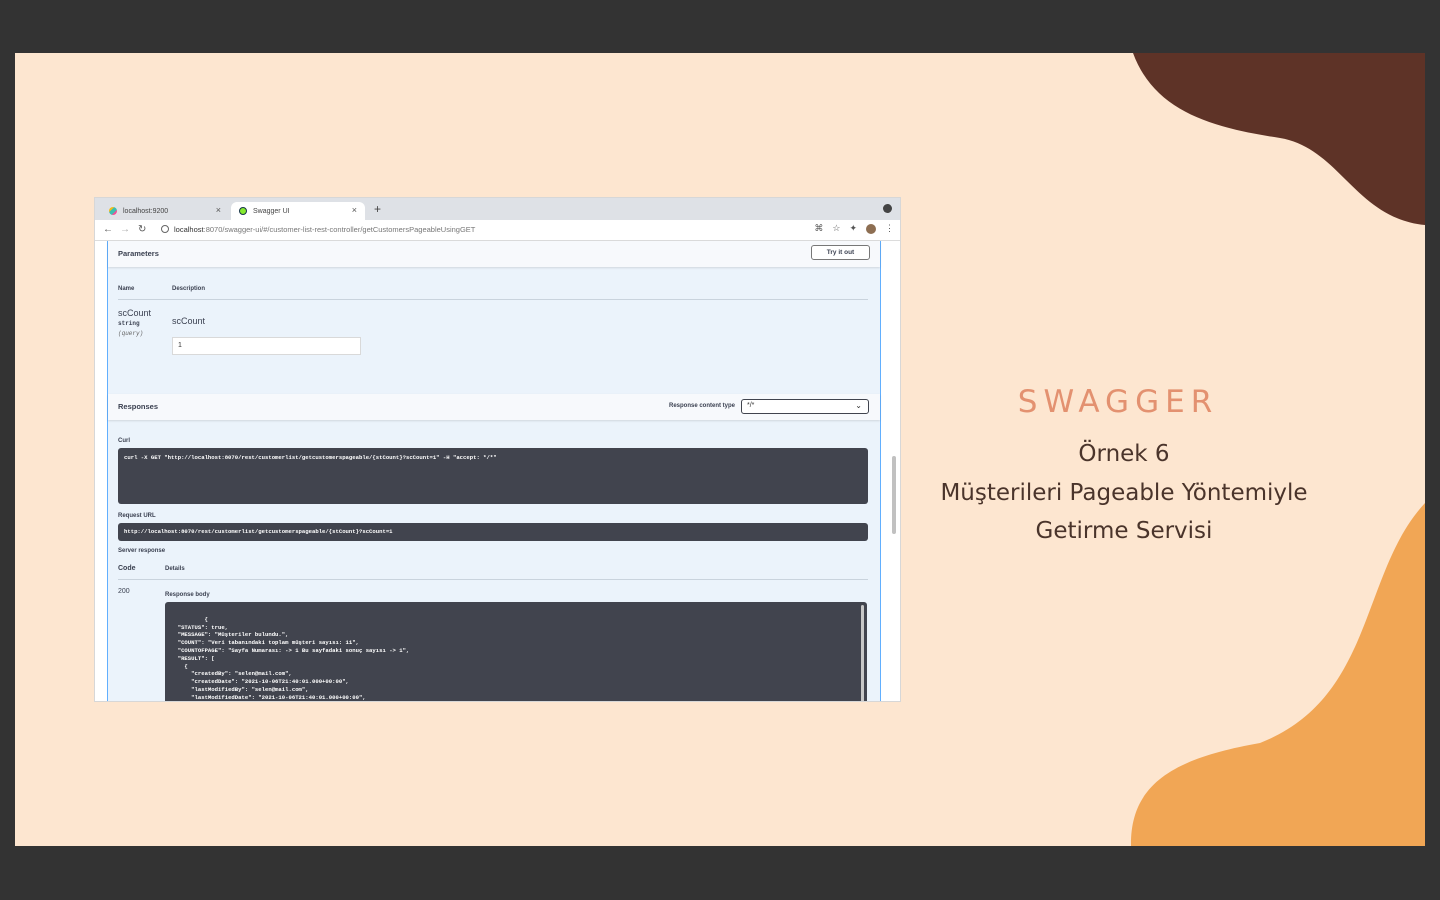  What do you see at coordinates (1124, 454) in the screenshot?
I see `slide-subtitle-line-1: Örnek 6` at bounding box center [1124, 454].